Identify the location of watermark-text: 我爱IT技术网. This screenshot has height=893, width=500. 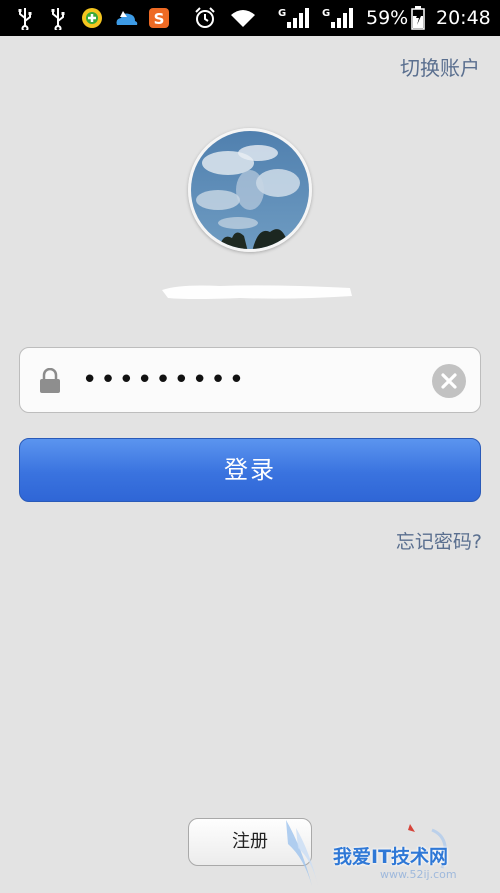
(391, 857).